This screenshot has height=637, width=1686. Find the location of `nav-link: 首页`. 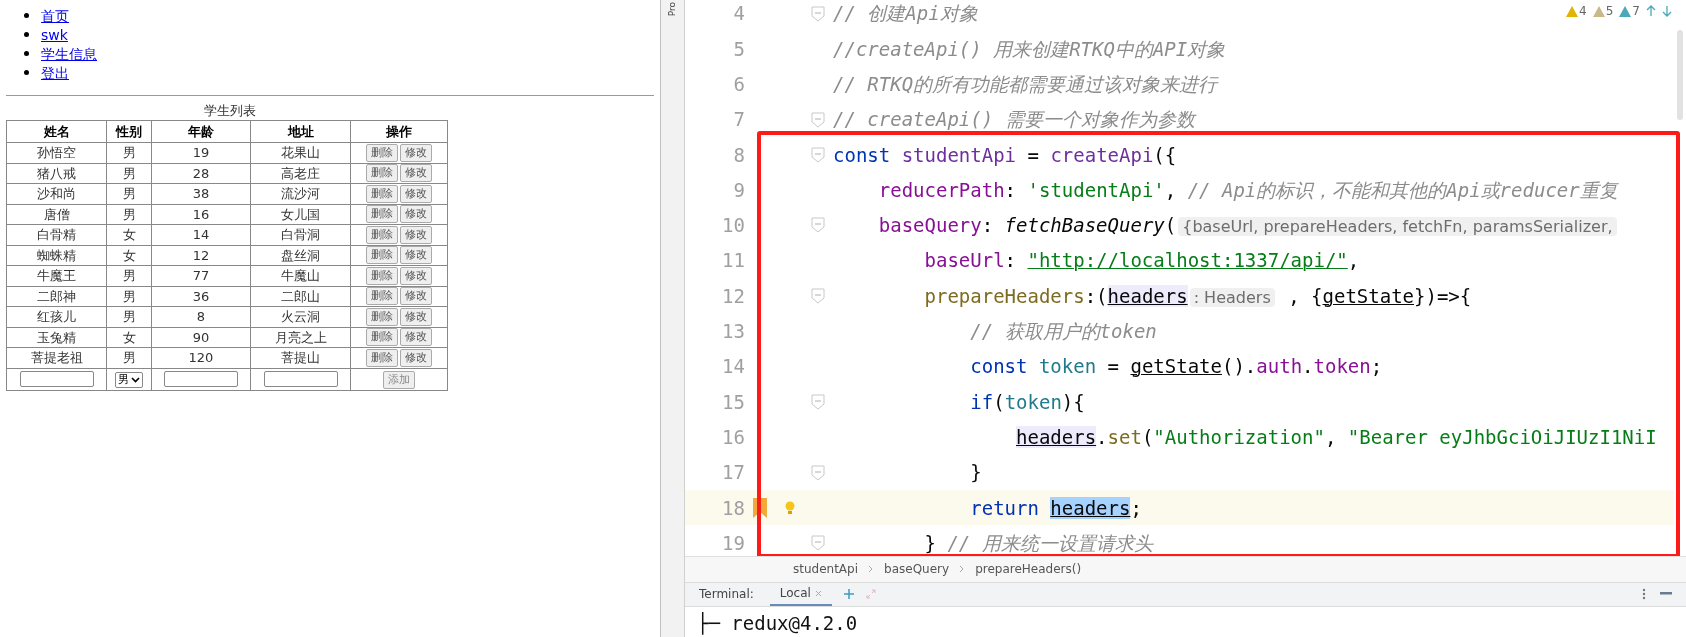

nav-link: 首页 is located at coordinates (55, 15).